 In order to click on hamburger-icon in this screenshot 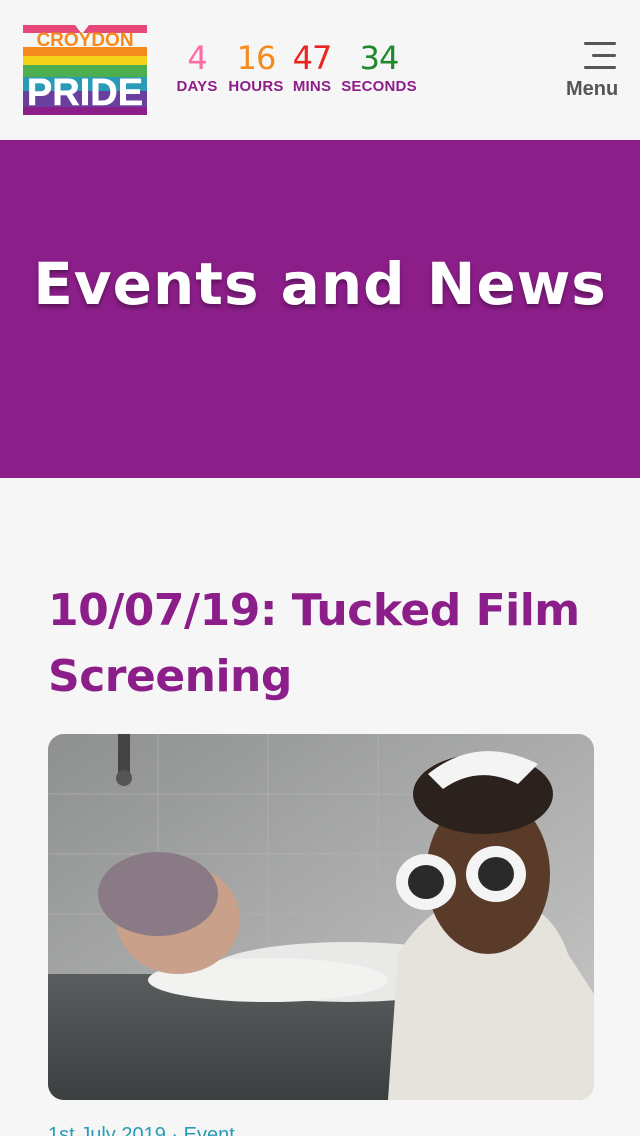, I will do `click(600, 55)`.